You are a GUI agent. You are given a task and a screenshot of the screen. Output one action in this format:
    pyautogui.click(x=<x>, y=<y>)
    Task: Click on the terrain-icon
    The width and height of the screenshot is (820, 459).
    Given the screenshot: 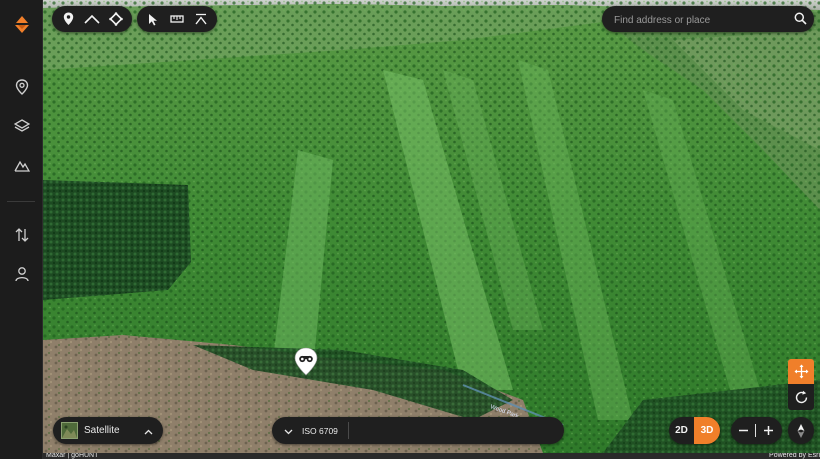 What is the action you would take?
    pyautogui.click(x=21, y=165)
    